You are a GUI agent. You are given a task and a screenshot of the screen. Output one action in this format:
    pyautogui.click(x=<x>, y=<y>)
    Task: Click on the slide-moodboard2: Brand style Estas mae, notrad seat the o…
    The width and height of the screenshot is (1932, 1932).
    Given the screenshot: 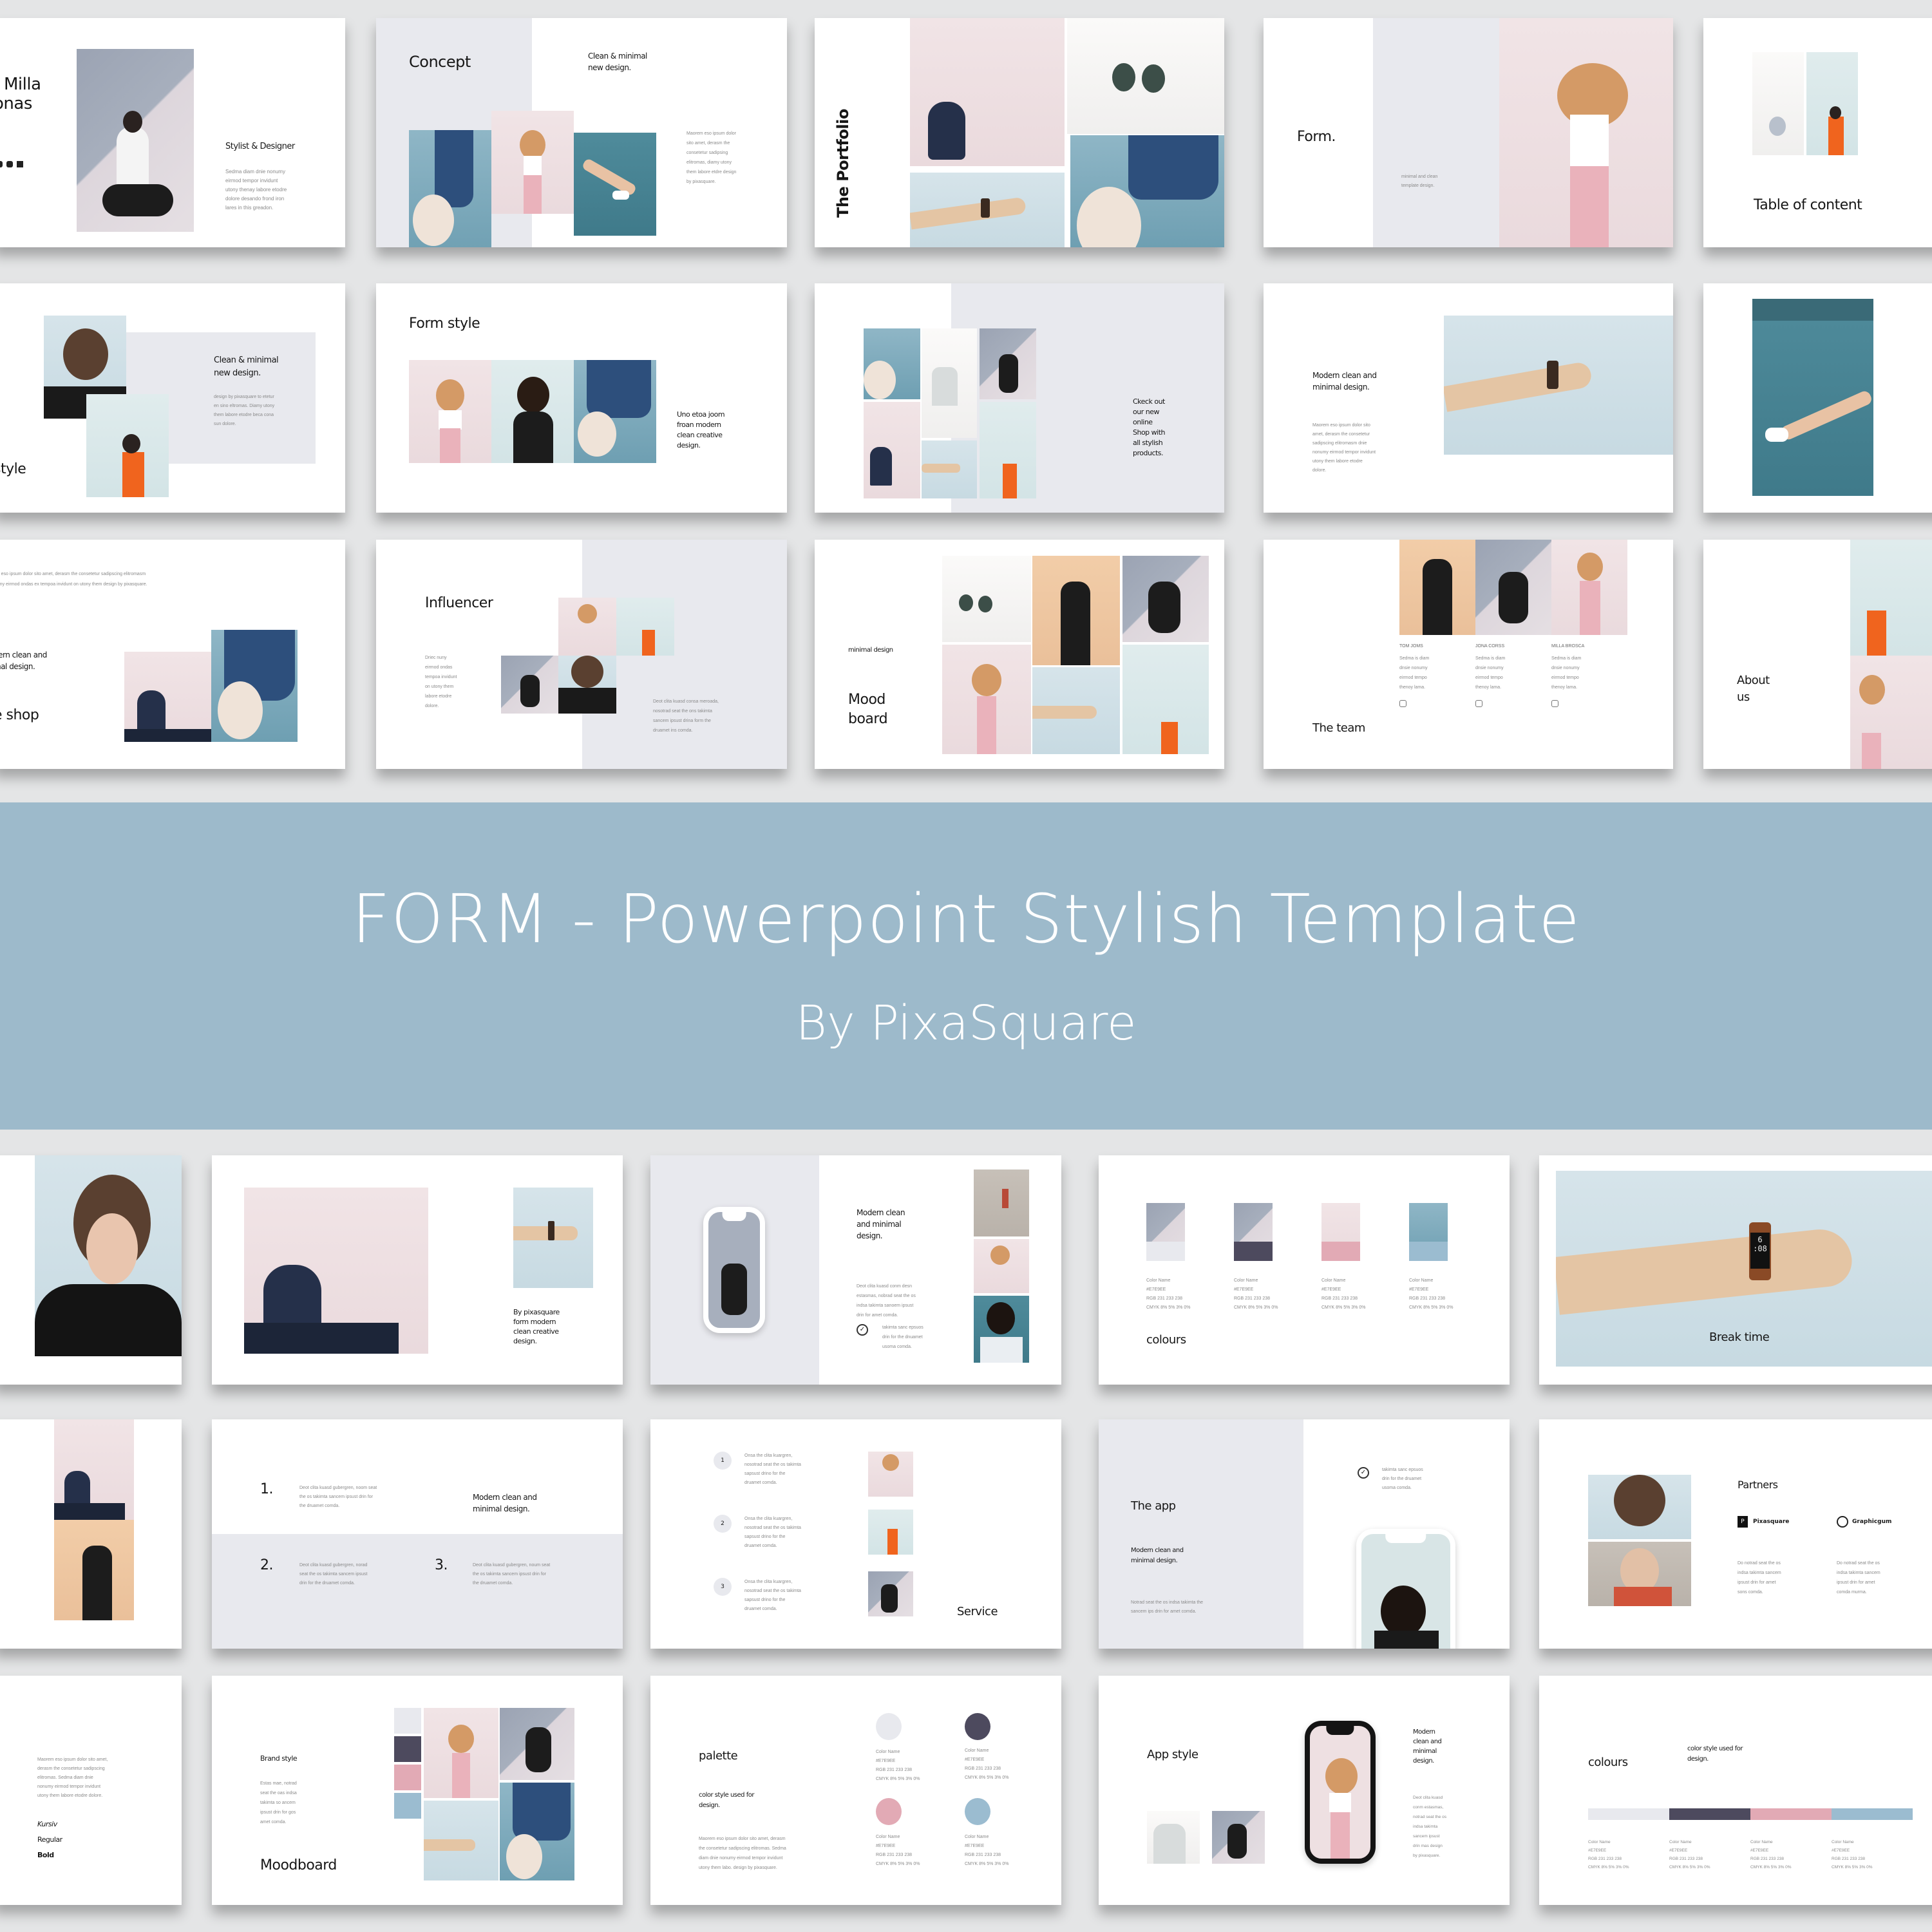 What is the action you would take?
    pyautogui.click(x=417, y=1791)
    